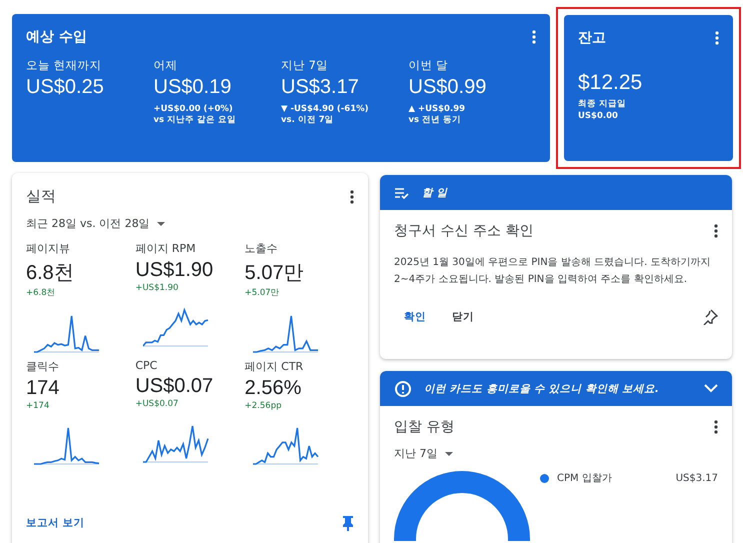 Image resolution: width=743 pixels, height=543 pixels. Describe the element at coordinates (156, 288) in the screenshot. I see `change-text: +US$1.90` at that location.